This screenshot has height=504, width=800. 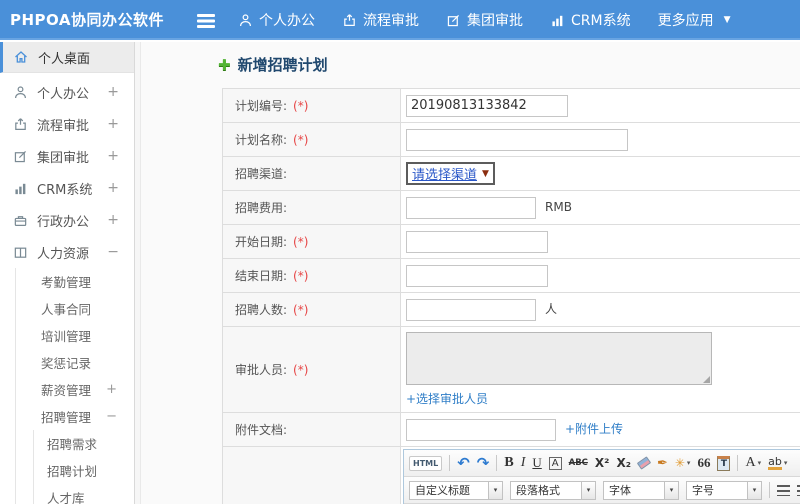 What do you see at coordinates (261, 242) in the screenshot?
I see `field-label: 开始日期:` at bounding box center [261, 242].